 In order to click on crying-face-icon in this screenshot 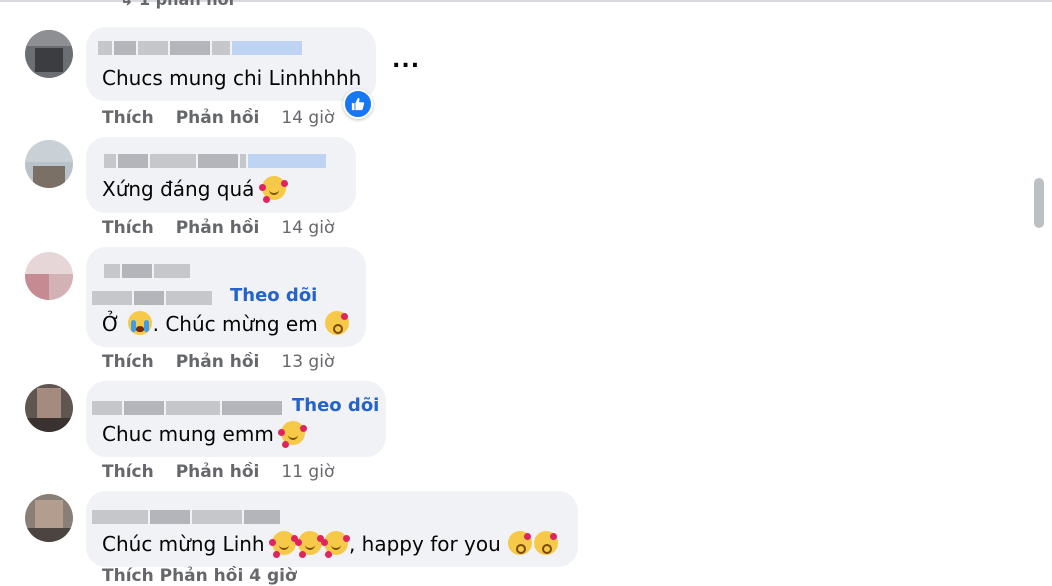, I will do `click(139, 323)`.